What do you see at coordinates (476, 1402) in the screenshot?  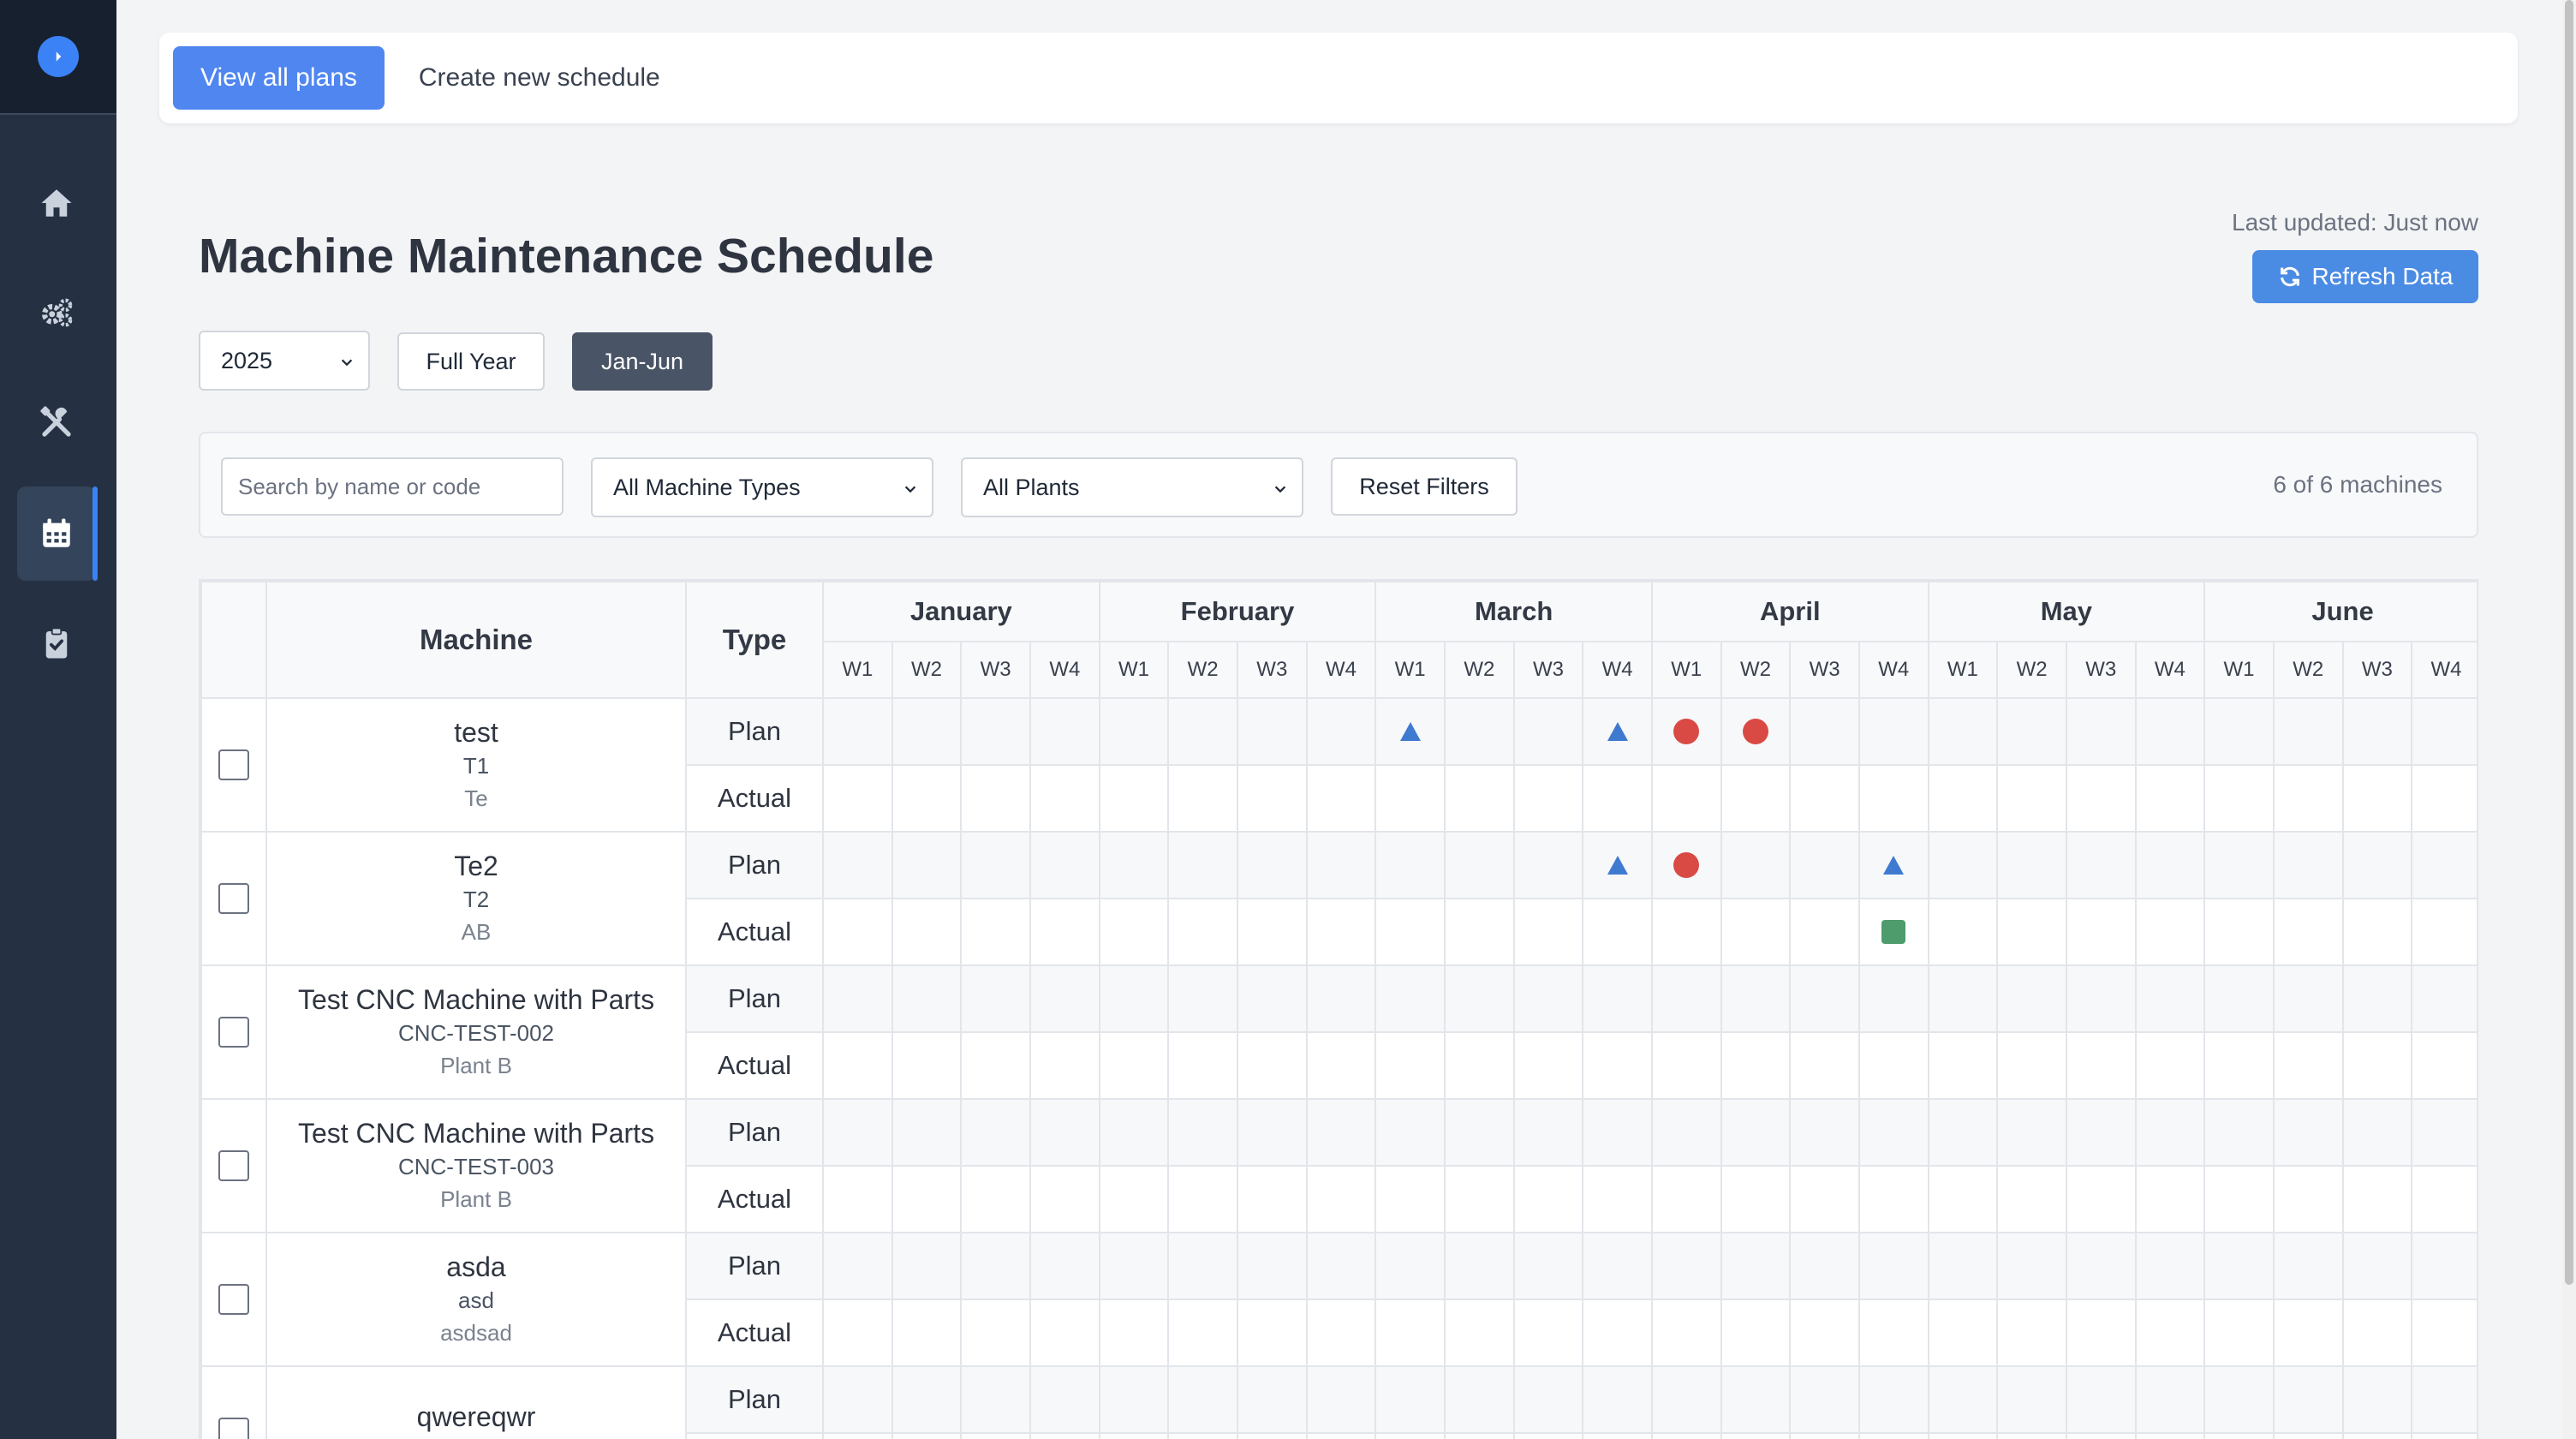 I see `machine-cell: qwereqwr qwerewr` at bounding box center [476, 1402].